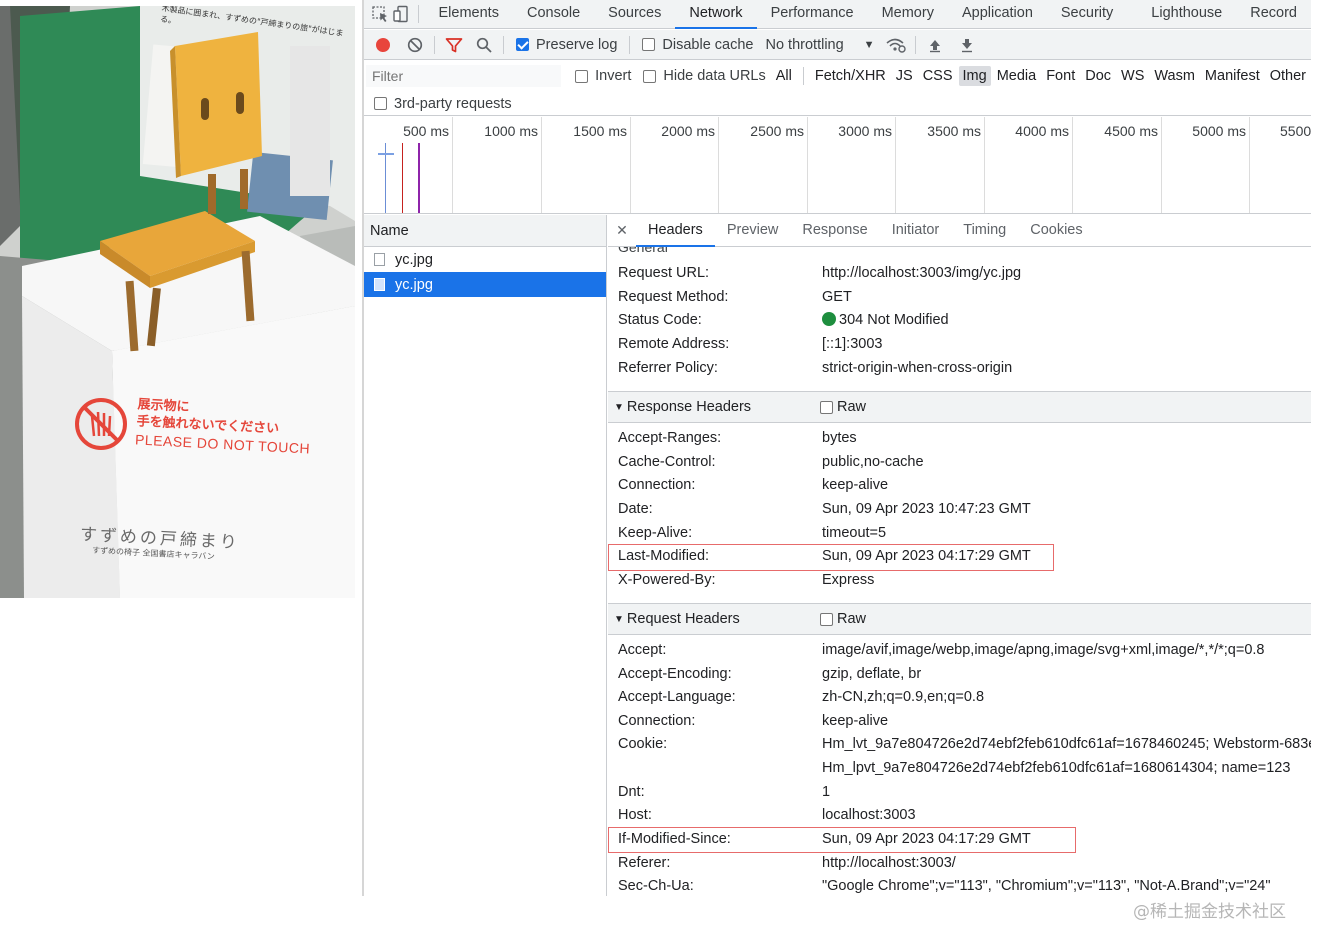 This screenshot has height=944, width=1320. Describe the element at coordinates (997, 14) in the screenshot. I see `tab-application: Application` at that location.